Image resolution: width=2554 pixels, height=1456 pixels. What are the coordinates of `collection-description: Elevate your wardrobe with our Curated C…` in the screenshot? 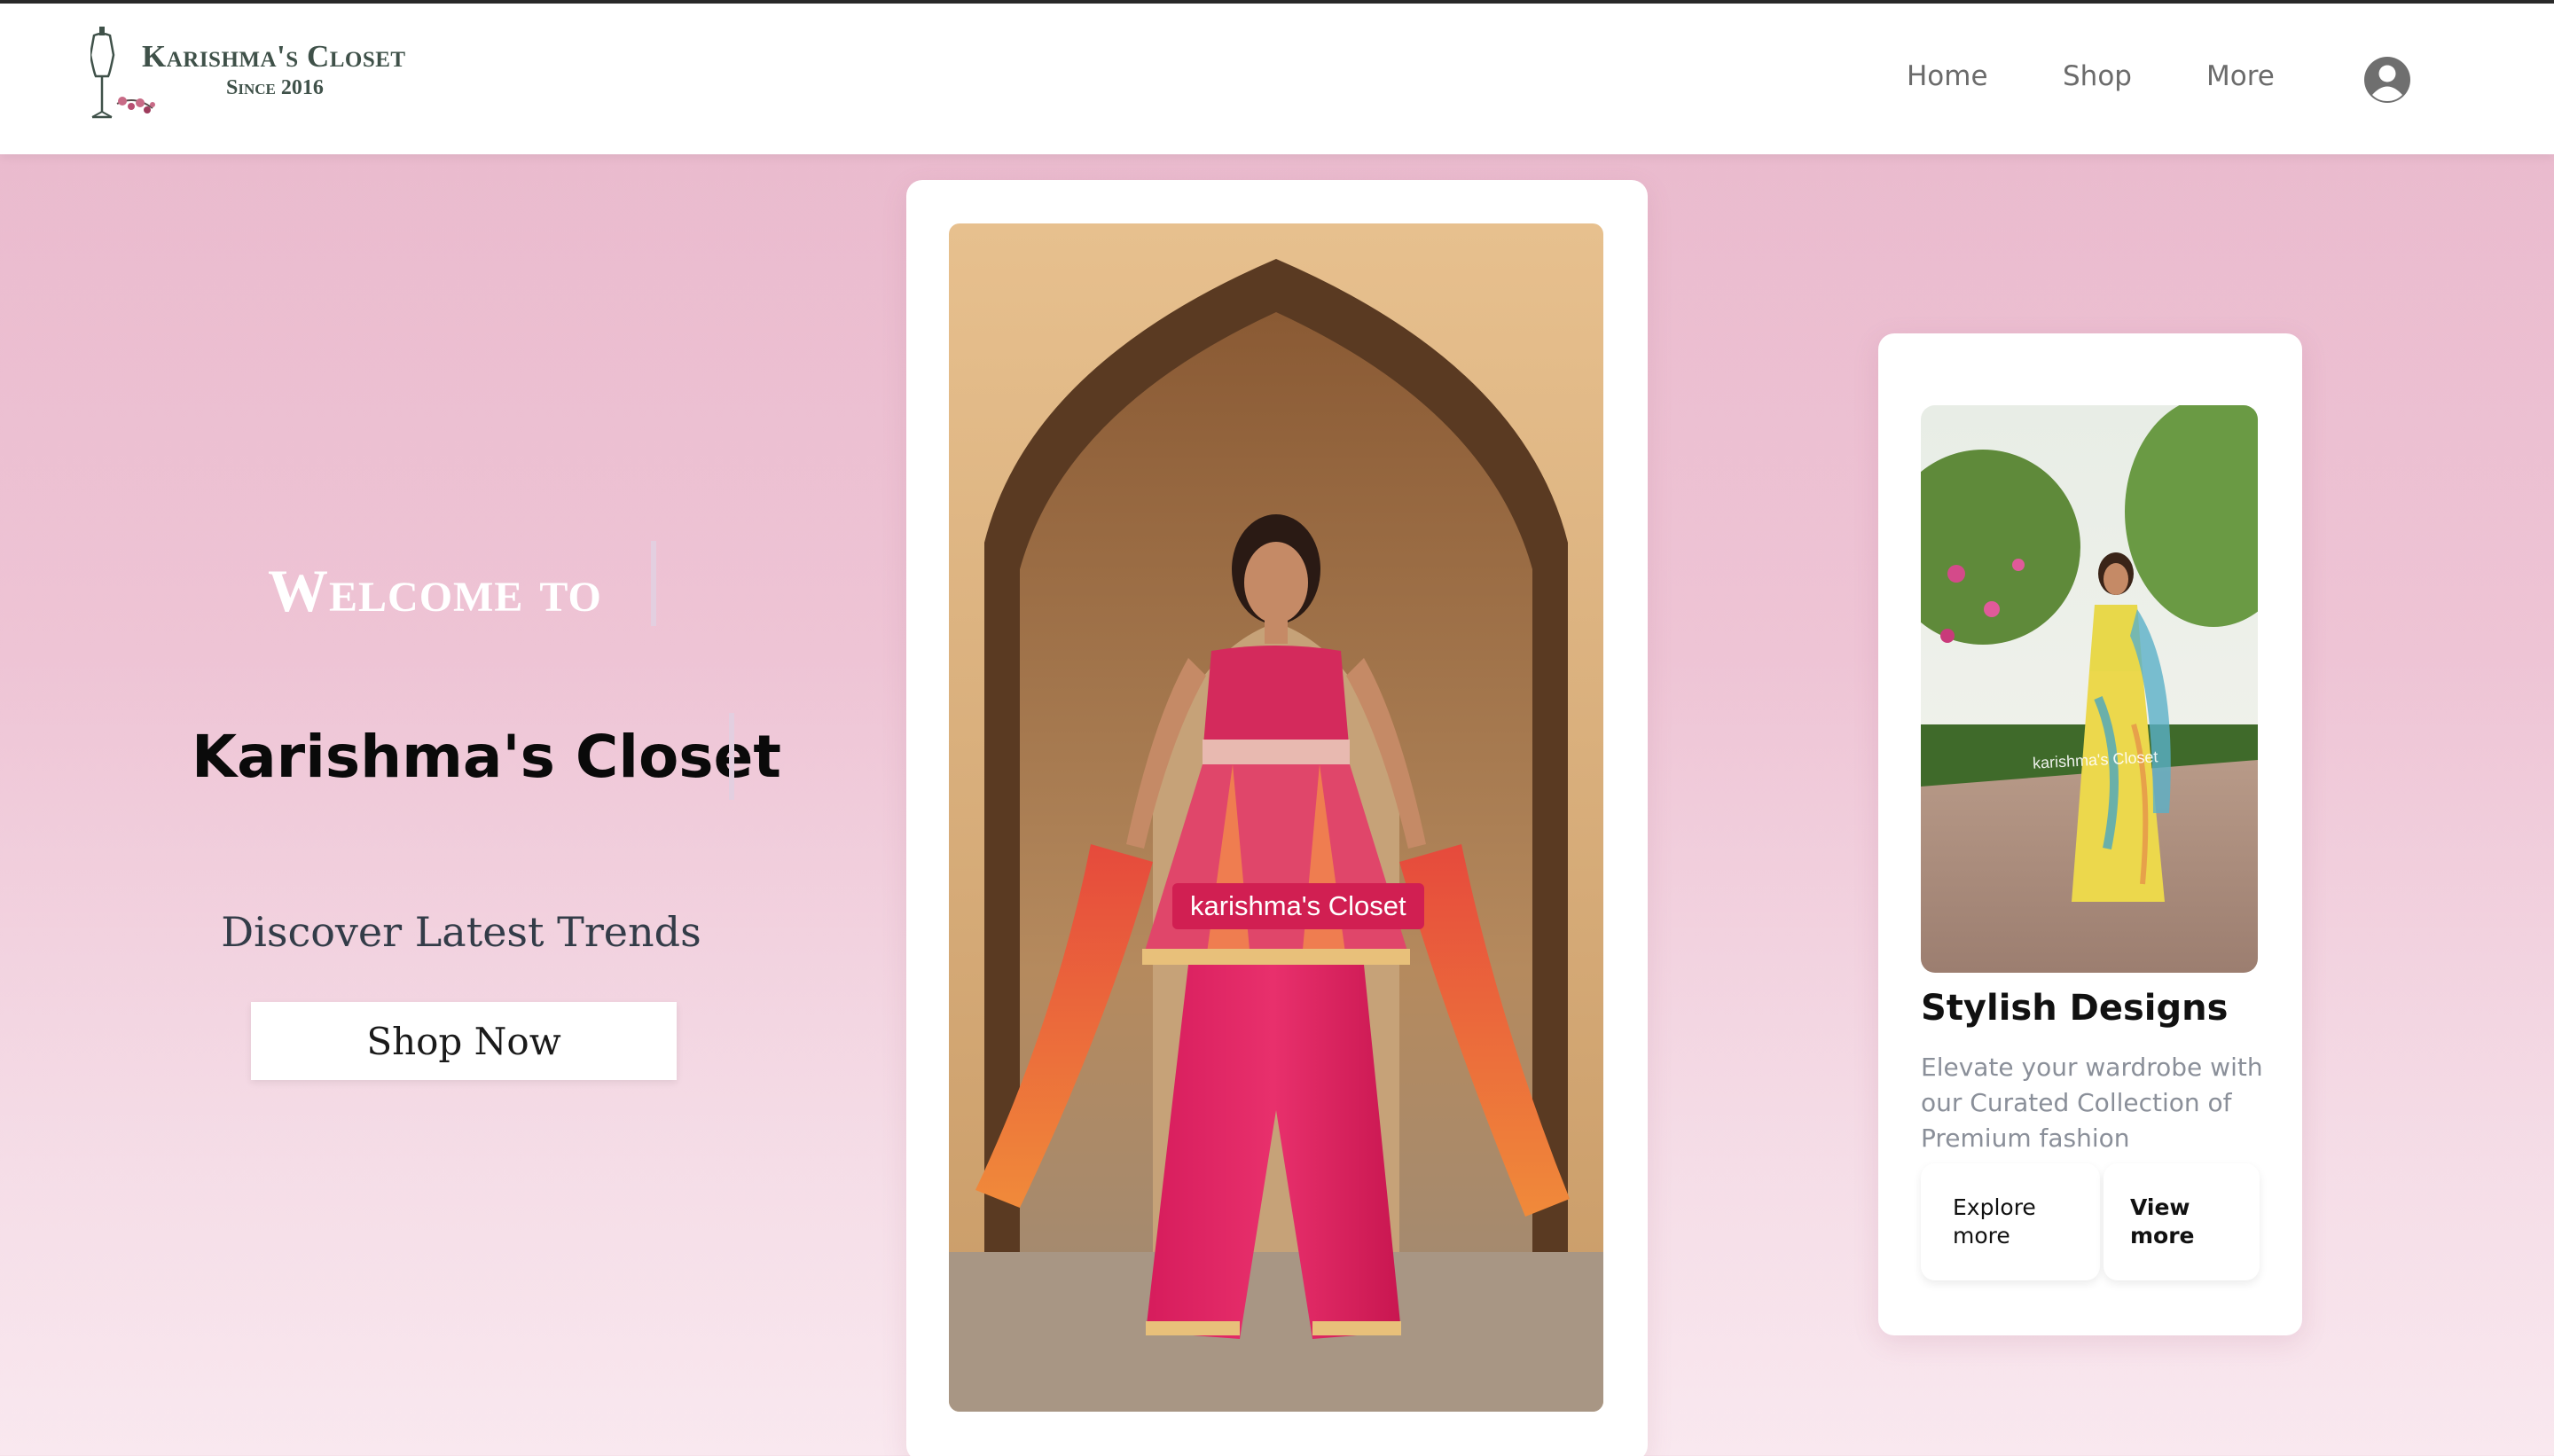 It's located at (2092, 1103).